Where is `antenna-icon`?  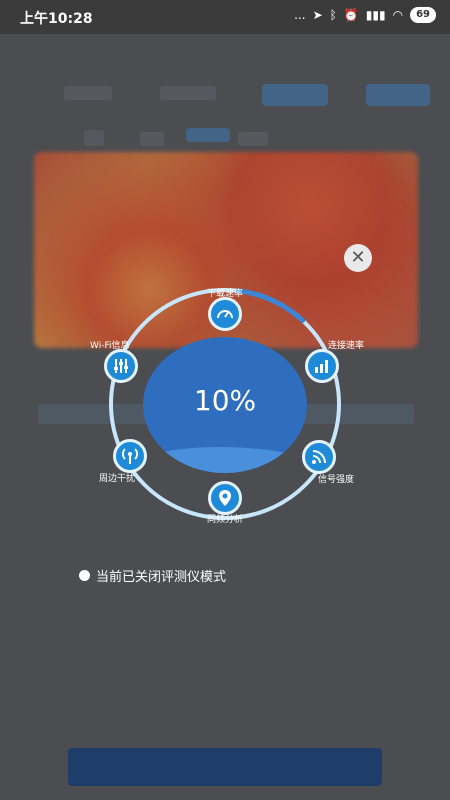 antenna-icon is located at coordinates (130, 456).